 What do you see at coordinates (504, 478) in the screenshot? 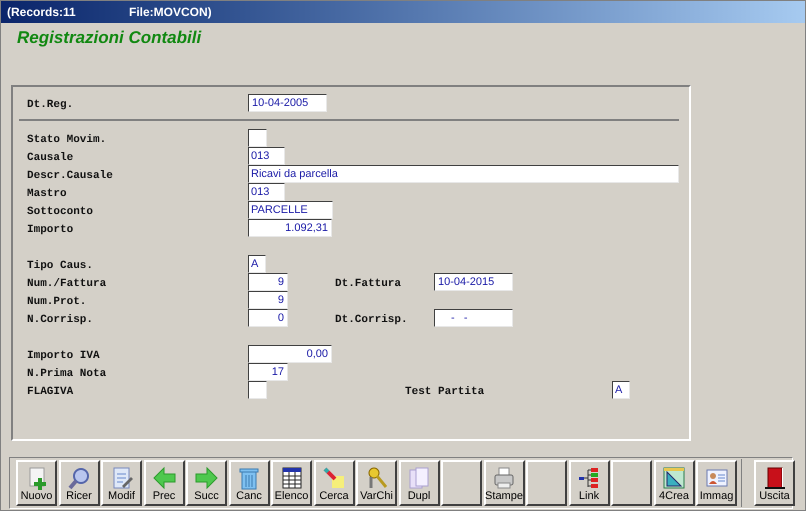
I see `printer-icon` at bounding box center [504, 478].